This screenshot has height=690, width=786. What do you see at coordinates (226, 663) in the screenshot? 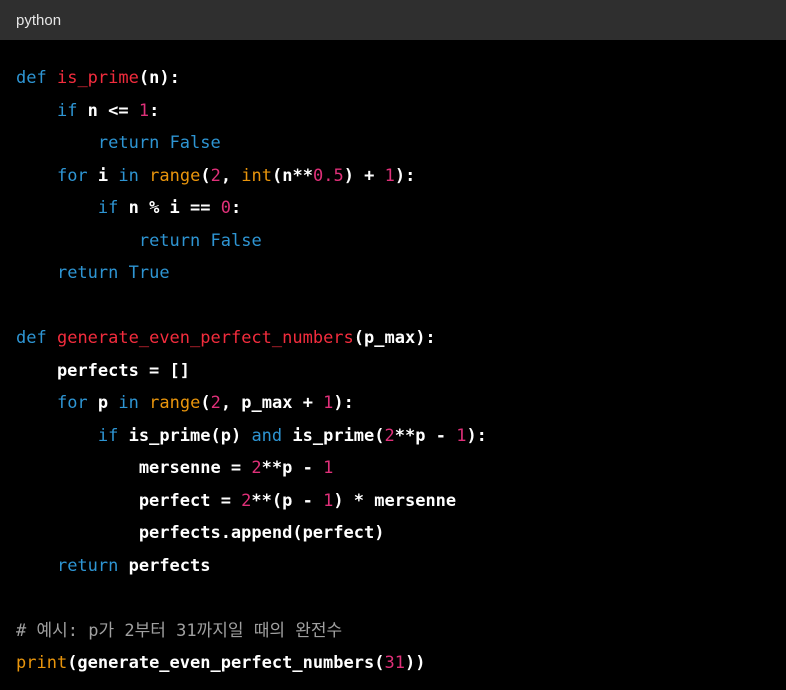
I see `code-token: (generate_even_perfect_numbers(` at bounding box center [226, 663].